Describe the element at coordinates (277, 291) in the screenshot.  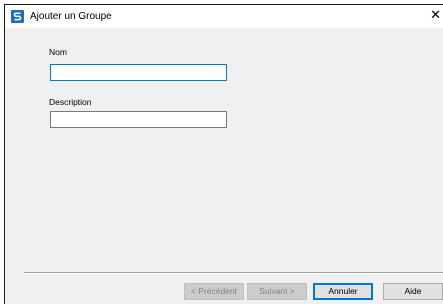
I see `next-button: Suivant >` at that location.